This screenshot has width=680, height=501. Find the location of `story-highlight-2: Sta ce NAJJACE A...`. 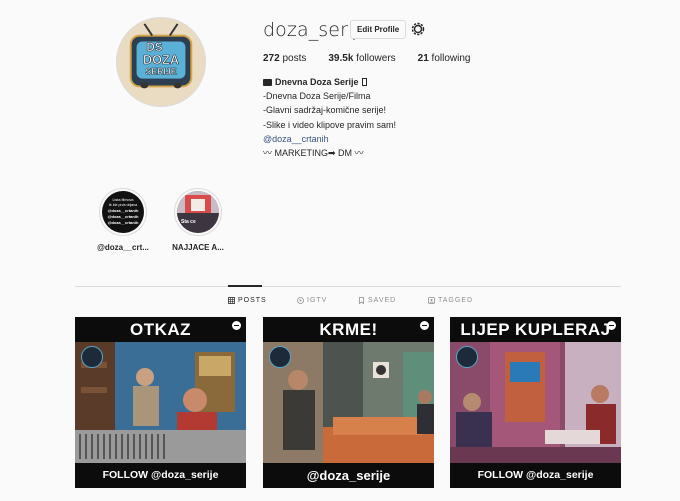

story-highlight-2: Sta ce NAJJACE A... is located at coordinates (198, 220).